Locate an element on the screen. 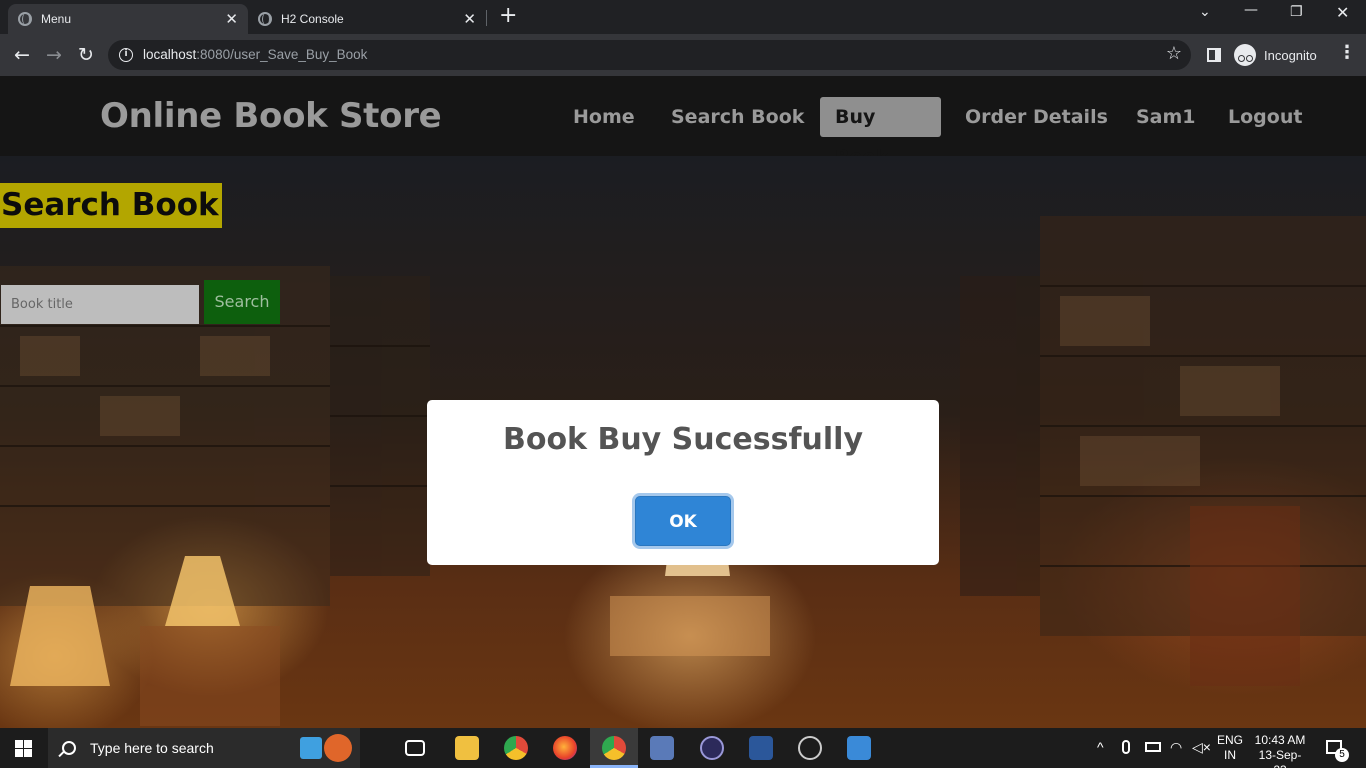  battery-icon is located at coordinates (1153, 747).